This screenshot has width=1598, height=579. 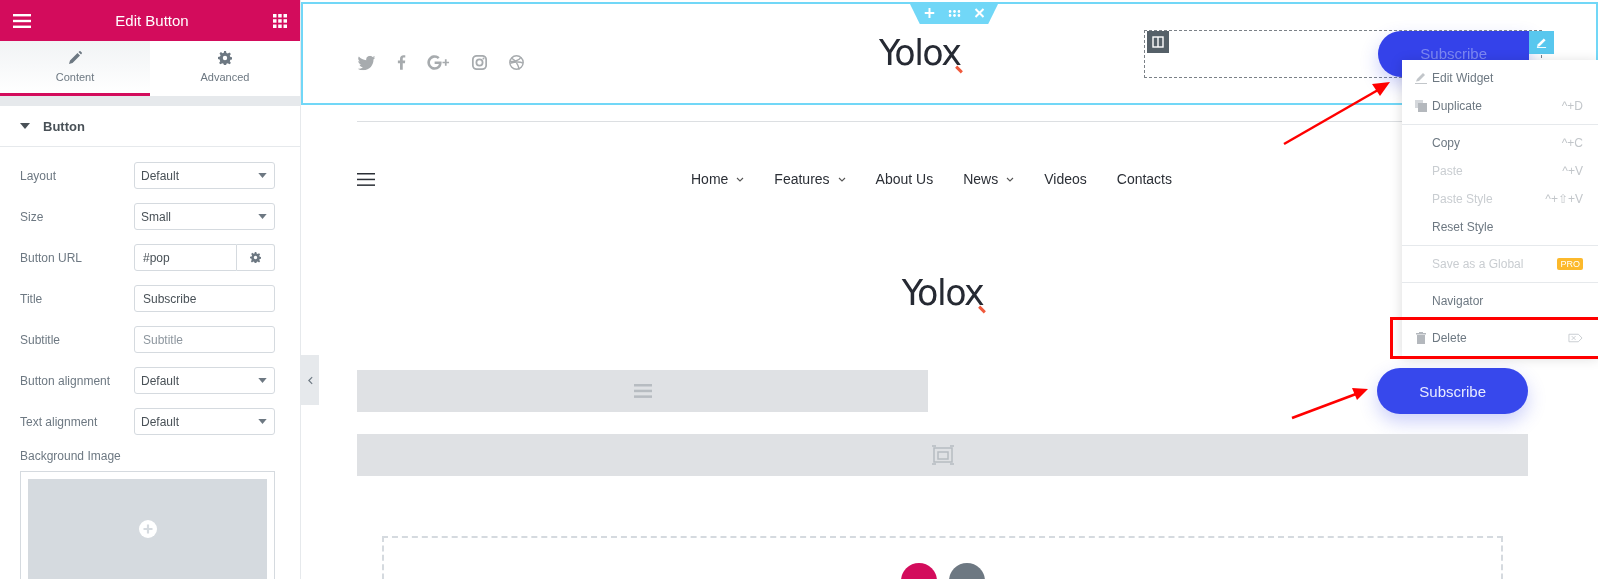 I want to click on nav-link: Home, so click(x=718, y=179).